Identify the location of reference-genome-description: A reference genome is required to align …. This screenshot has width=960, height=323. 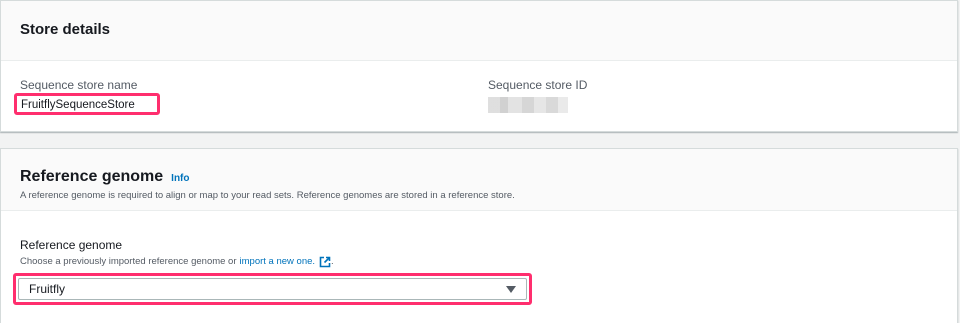
(267, 195).